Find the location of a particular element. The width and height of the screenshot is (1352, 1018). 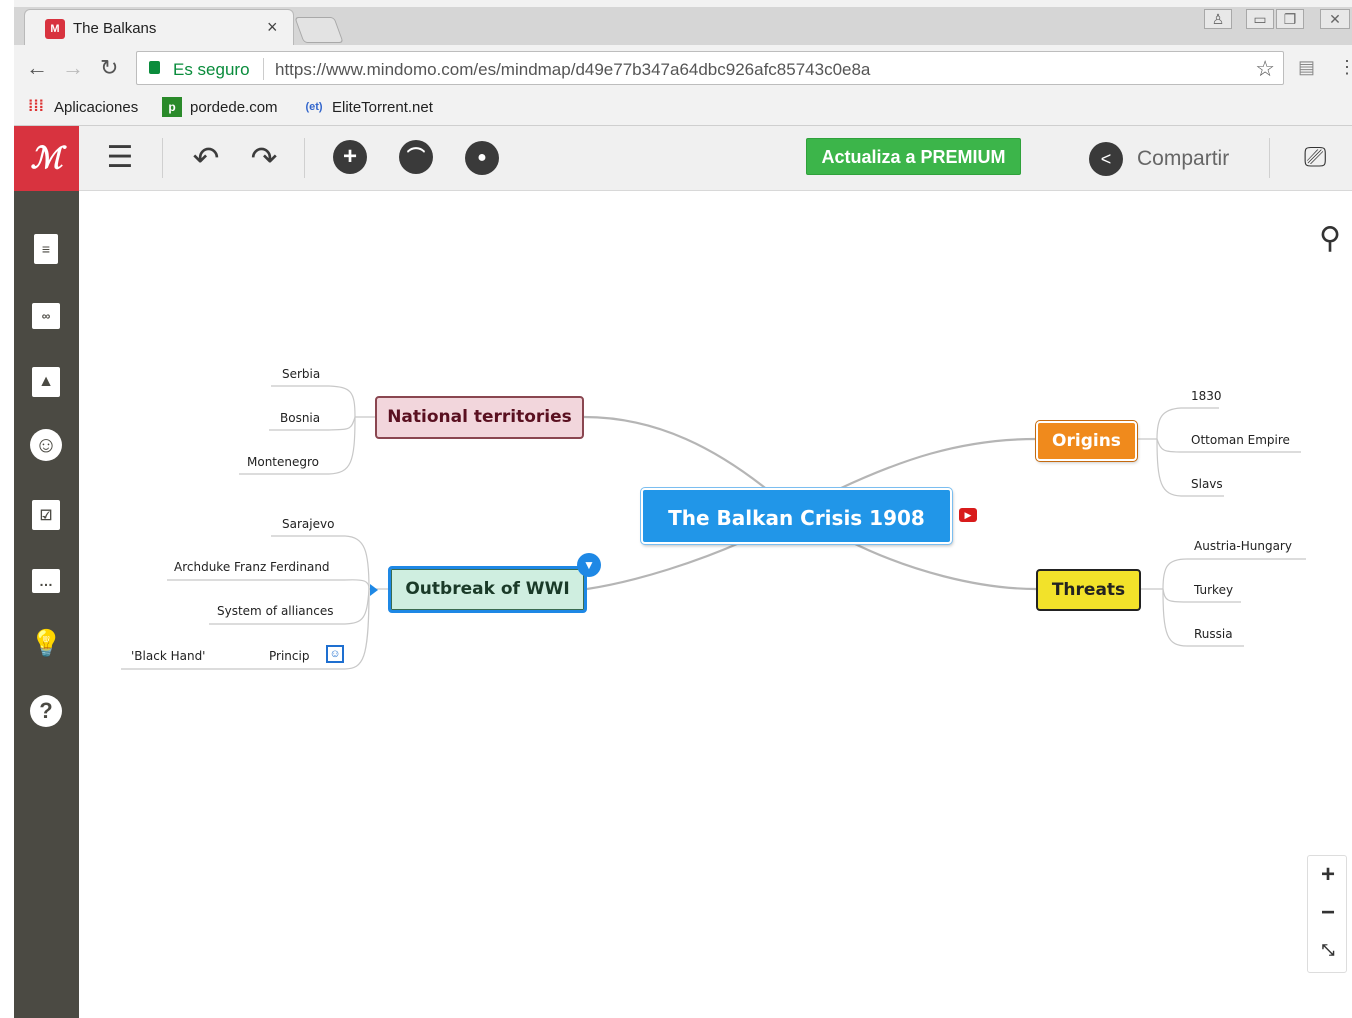

bookmark-elitetorrent: (et) EliteTorrent.net is located at coordinates (368, 107).